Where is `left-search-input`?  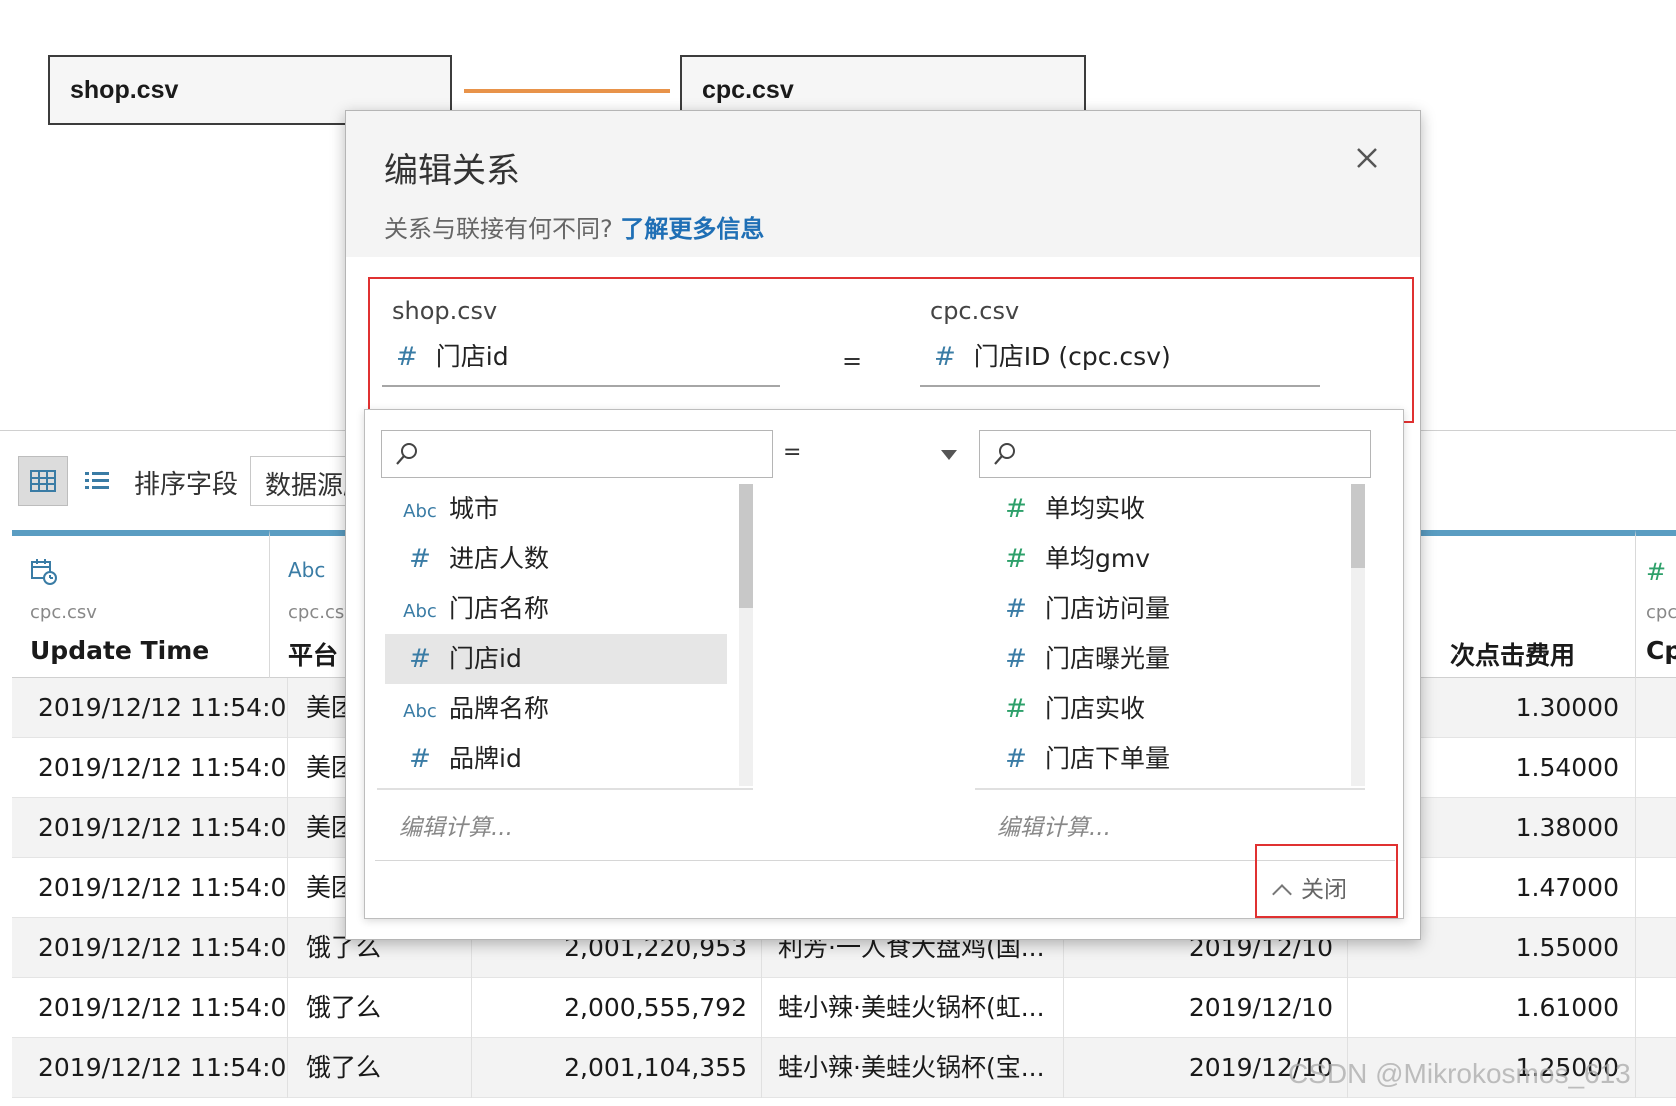 left-search-input is located at coordinates (595, 454).